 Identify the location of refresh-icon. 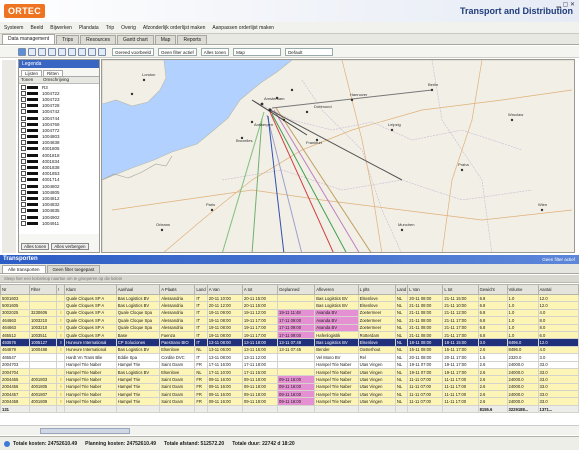
(92, 51).